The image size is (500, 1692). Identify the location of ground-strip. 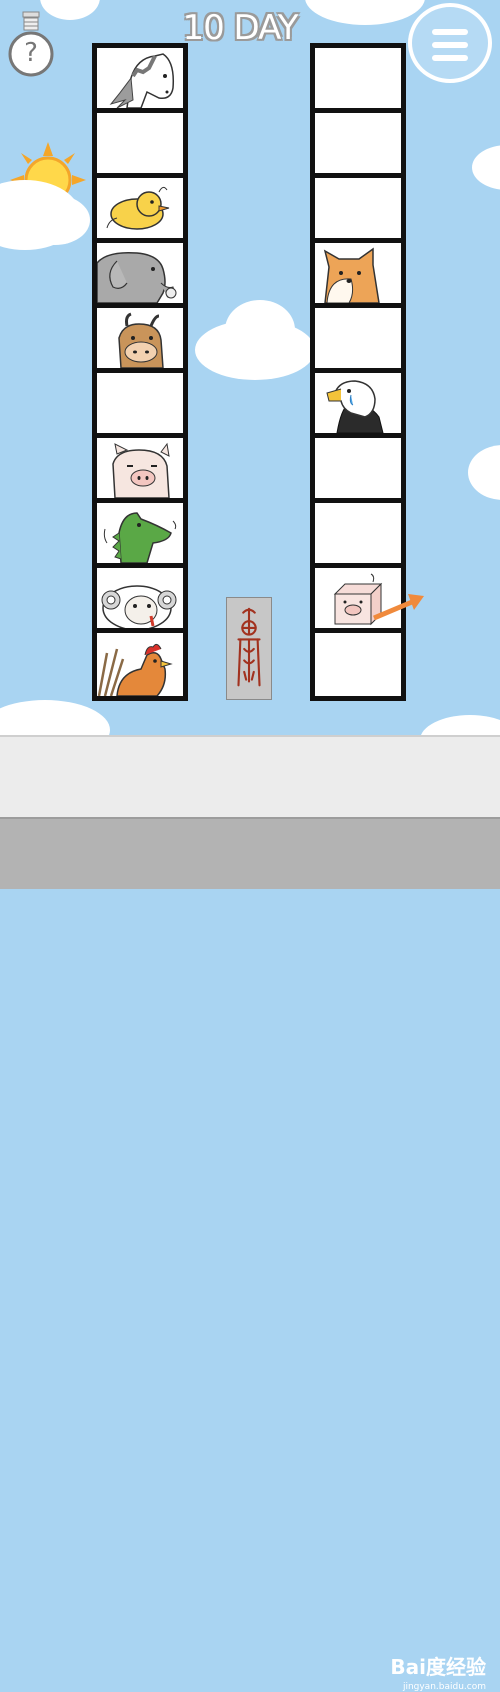
(250, 776).